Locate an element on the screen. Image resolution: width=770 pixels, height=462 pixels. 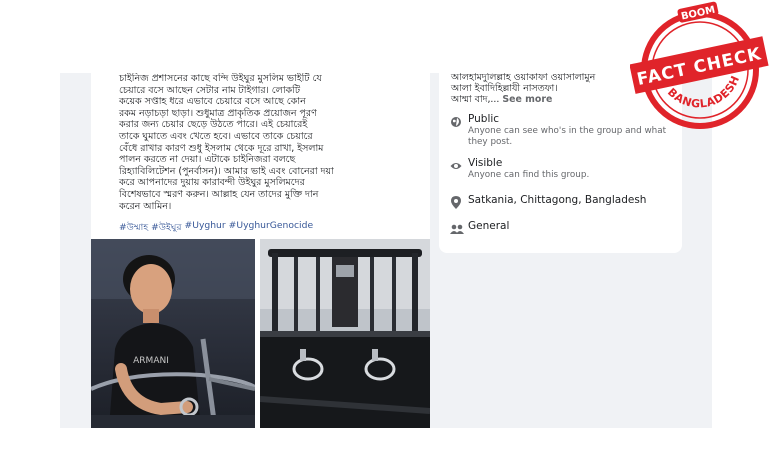
people-icon is located at coordinates (459, 227).